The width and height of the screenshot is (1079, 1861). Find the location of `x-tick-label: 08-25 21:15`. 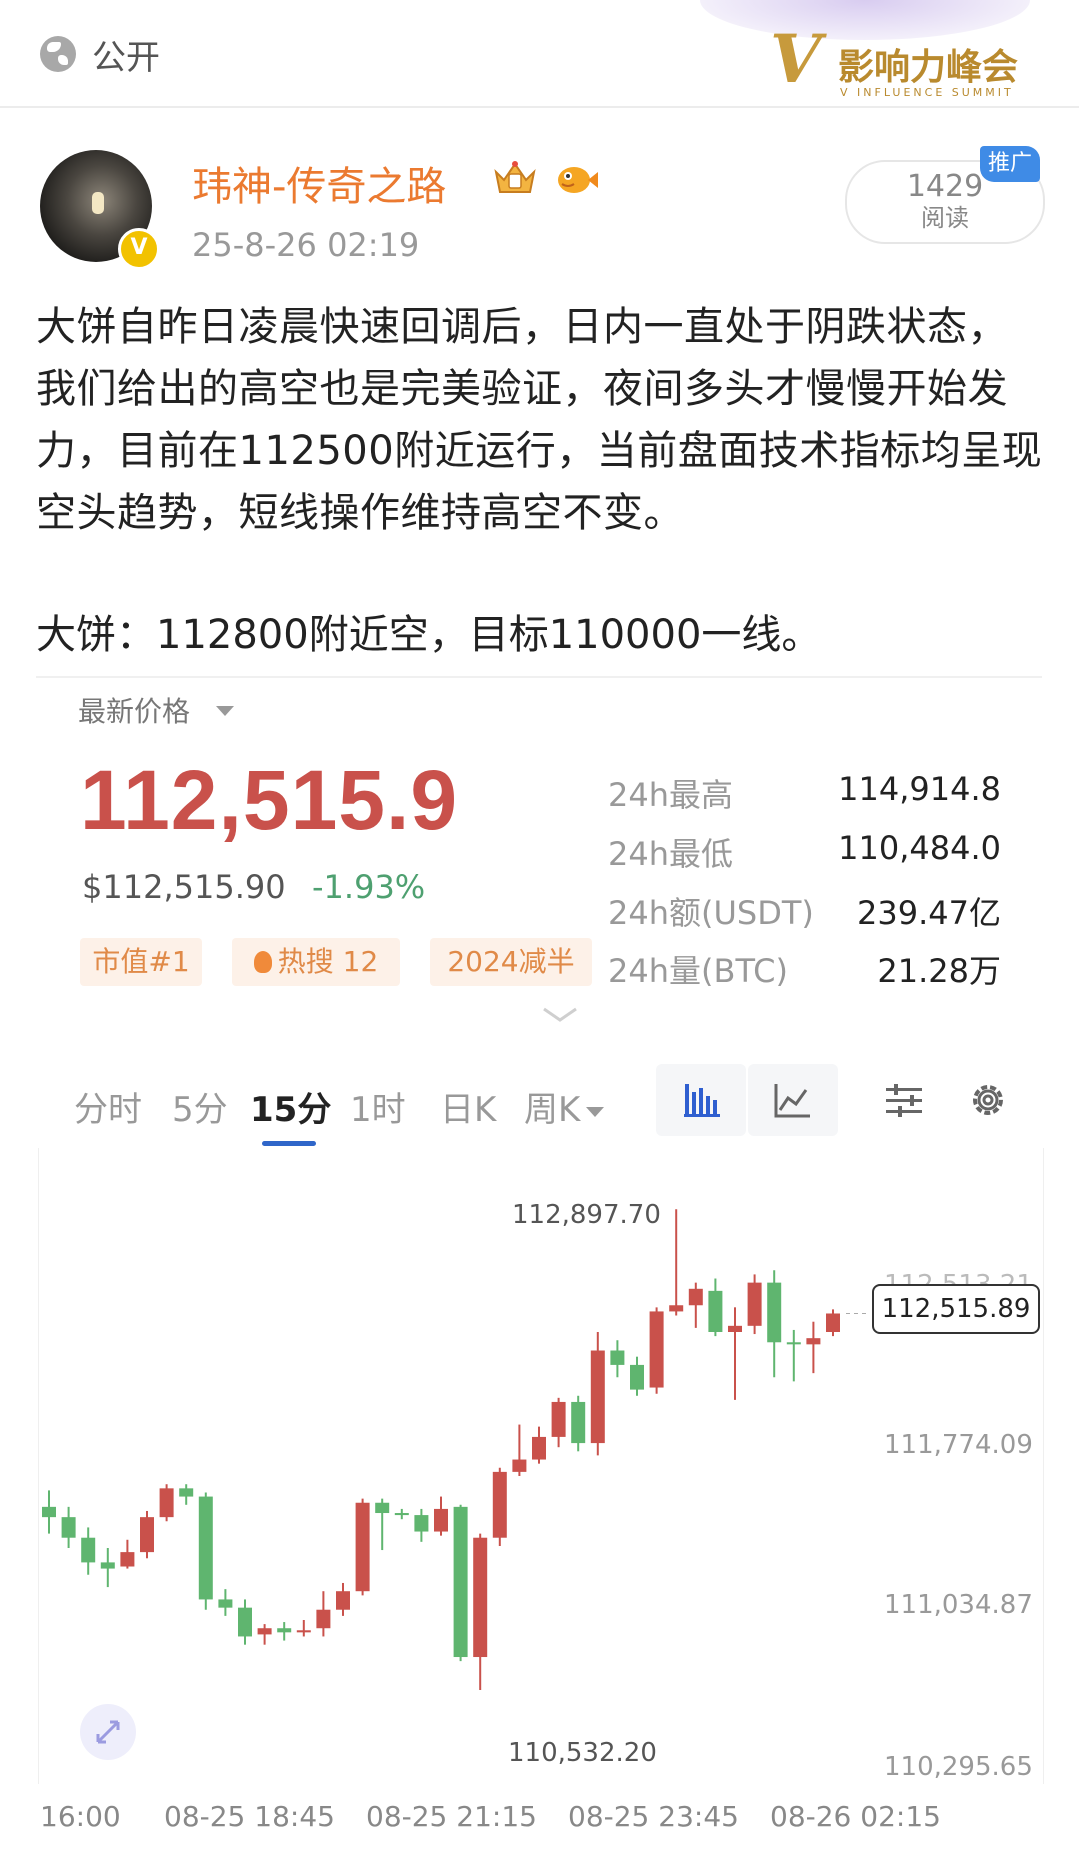

x-tick-label: 08-25 21:15 is located at coordinates (451, 1816).